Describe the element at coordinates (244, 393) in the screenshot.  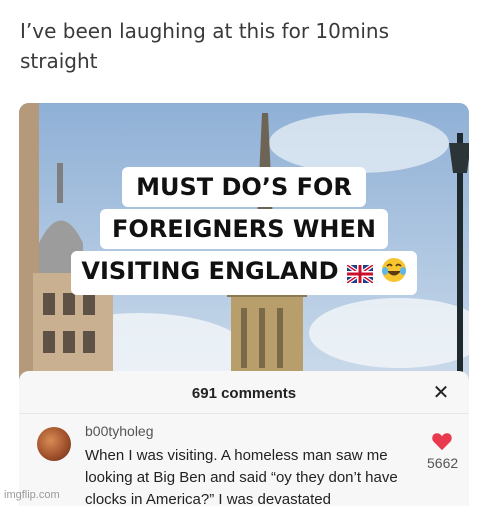
I see `comments-count: 691 comments` at that location.